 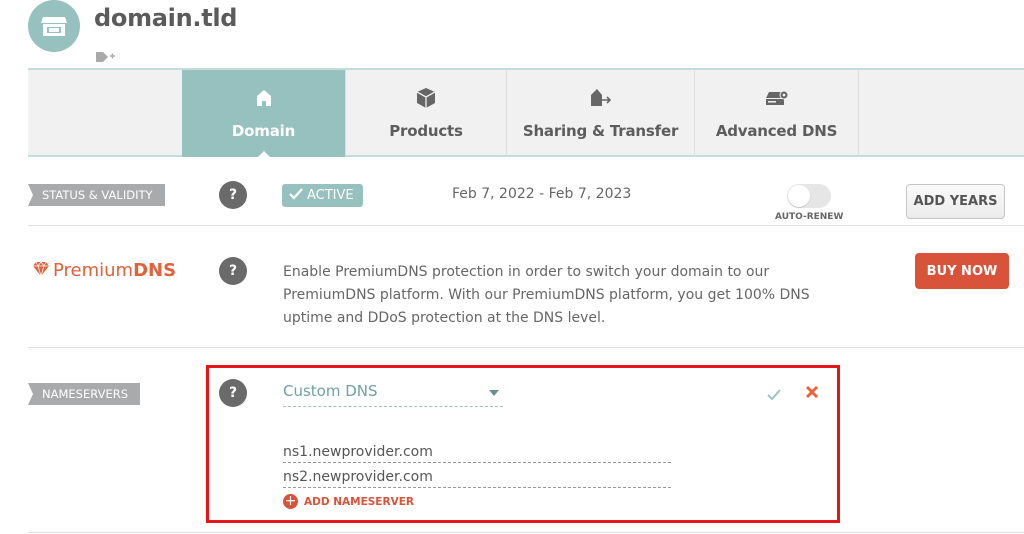 I want to click on status-validity-label: STATUS & VALIDITY, so click(x=96, y=195).